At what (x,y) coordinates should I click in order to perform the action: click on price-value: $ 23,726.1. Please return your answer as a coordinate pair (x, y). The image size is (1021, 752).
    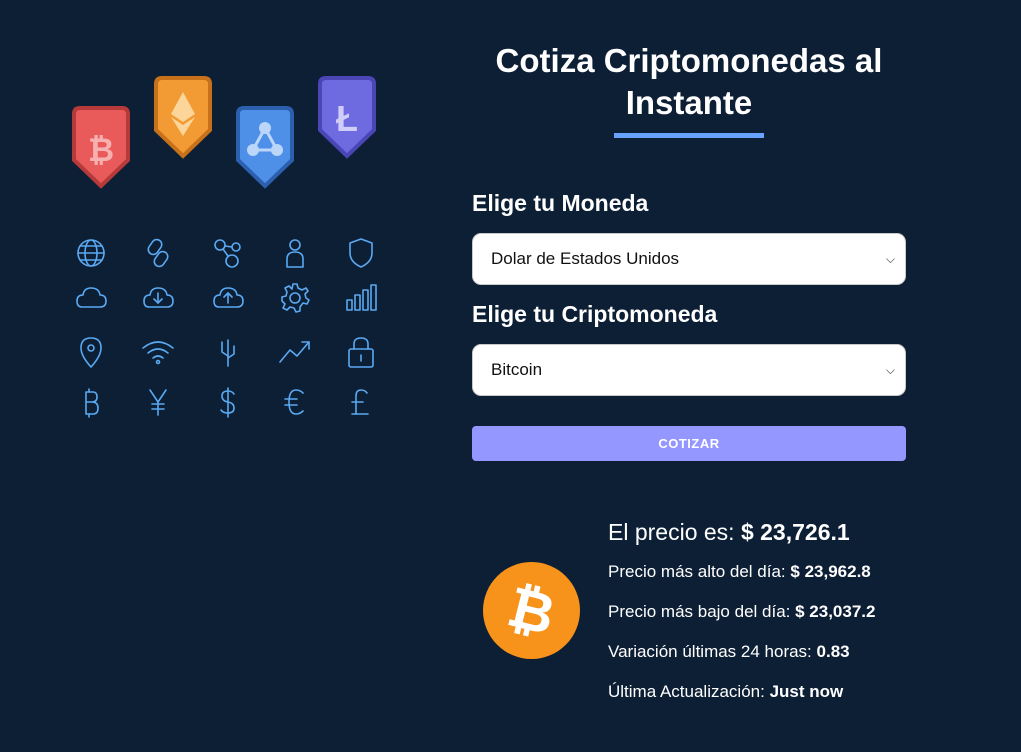
    Looking at the image, I should click on (795, 532).